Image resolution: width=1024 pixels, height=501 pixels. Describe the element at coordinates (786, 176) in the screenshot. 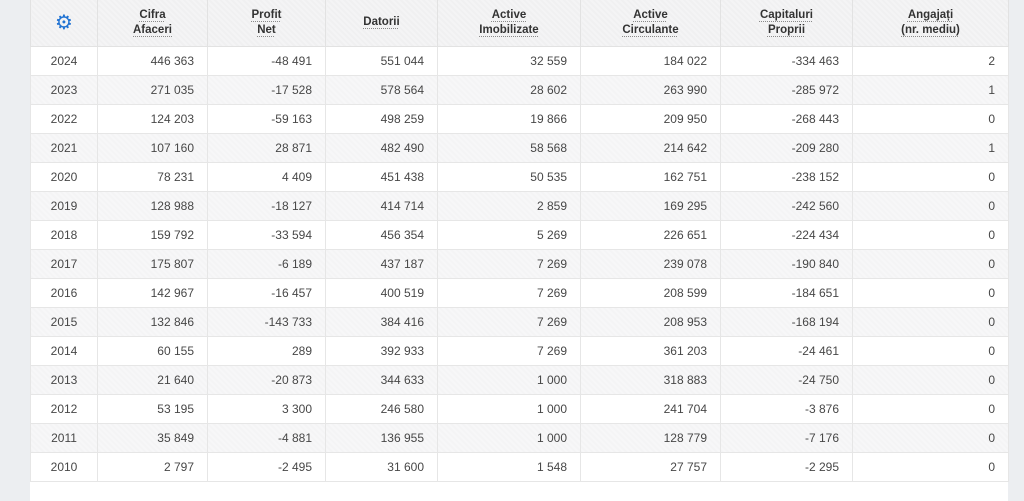

I see `capitaluri-proprii-cell: -238 152` at that location.